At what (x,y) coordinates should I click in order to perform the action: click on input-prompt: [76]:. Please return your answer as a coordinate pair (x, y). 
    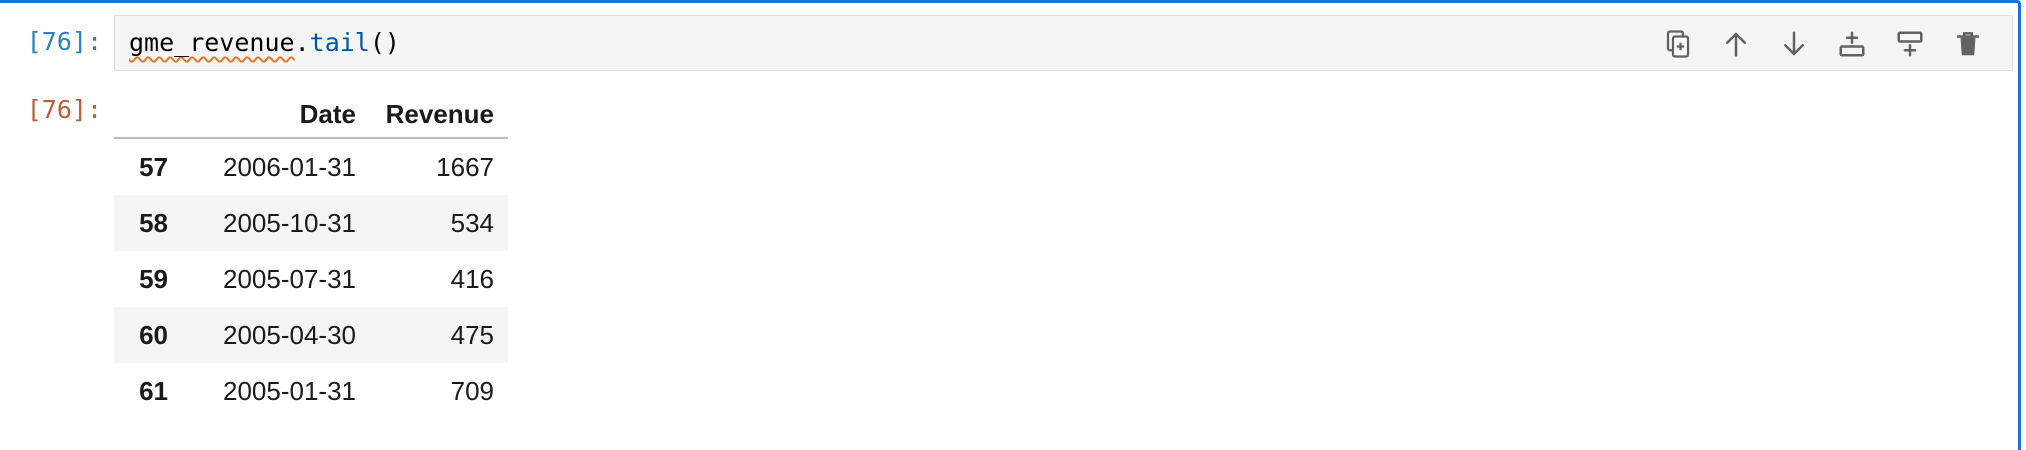
    Looking at the image, I should click on (64, 41).